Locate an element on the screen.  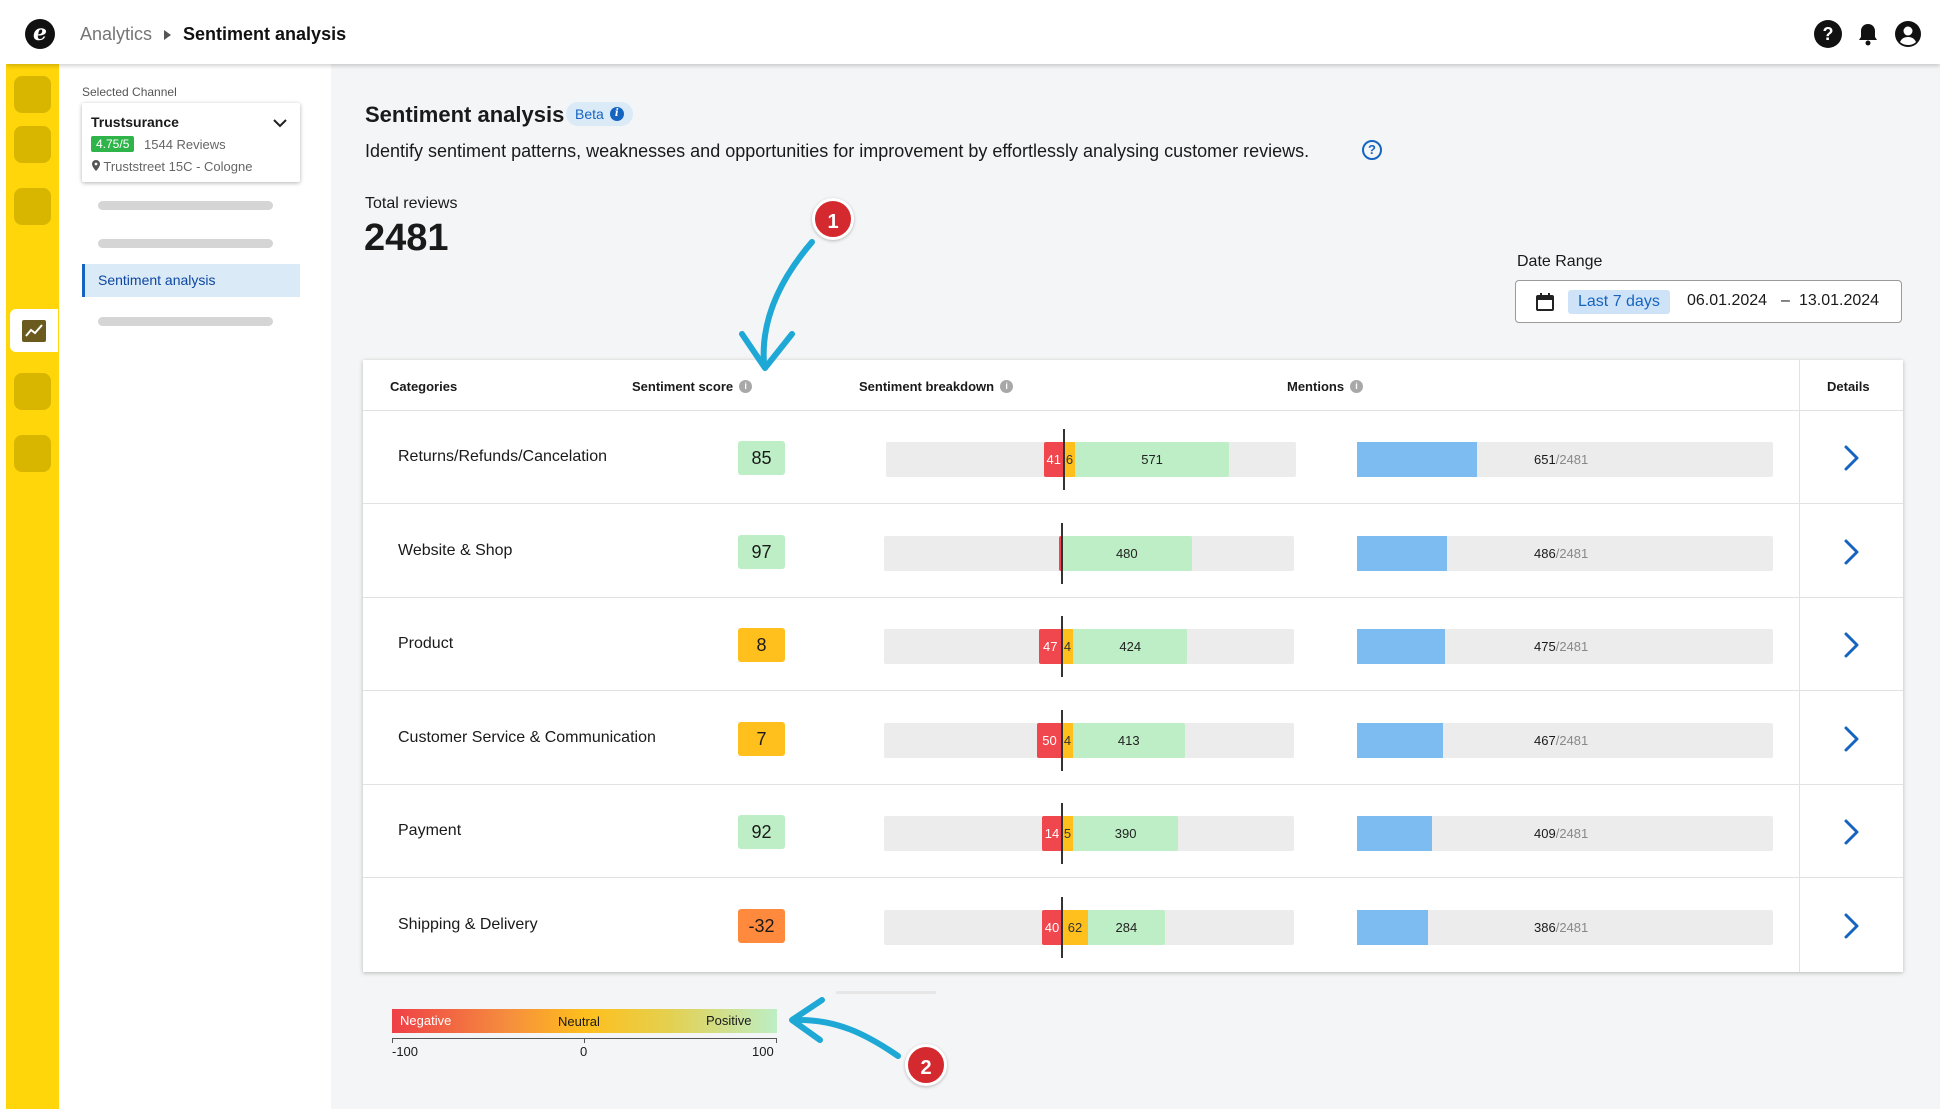
positive-segment: 480 is located at coordinates (1127, 553).